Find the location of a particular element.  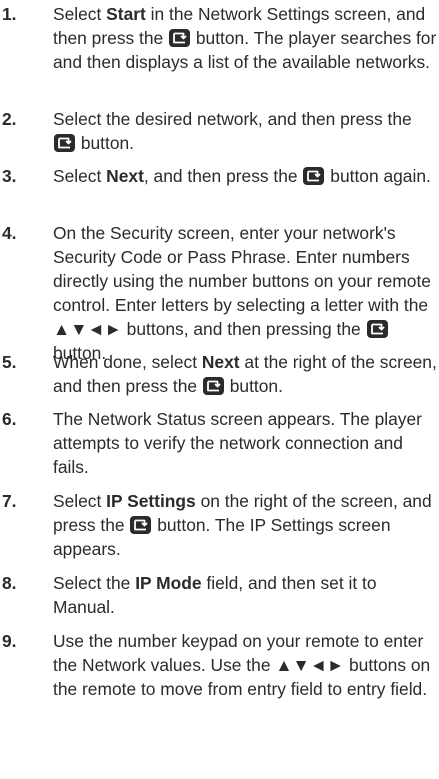

step-number: 9. is located at coordinates (9, 641).